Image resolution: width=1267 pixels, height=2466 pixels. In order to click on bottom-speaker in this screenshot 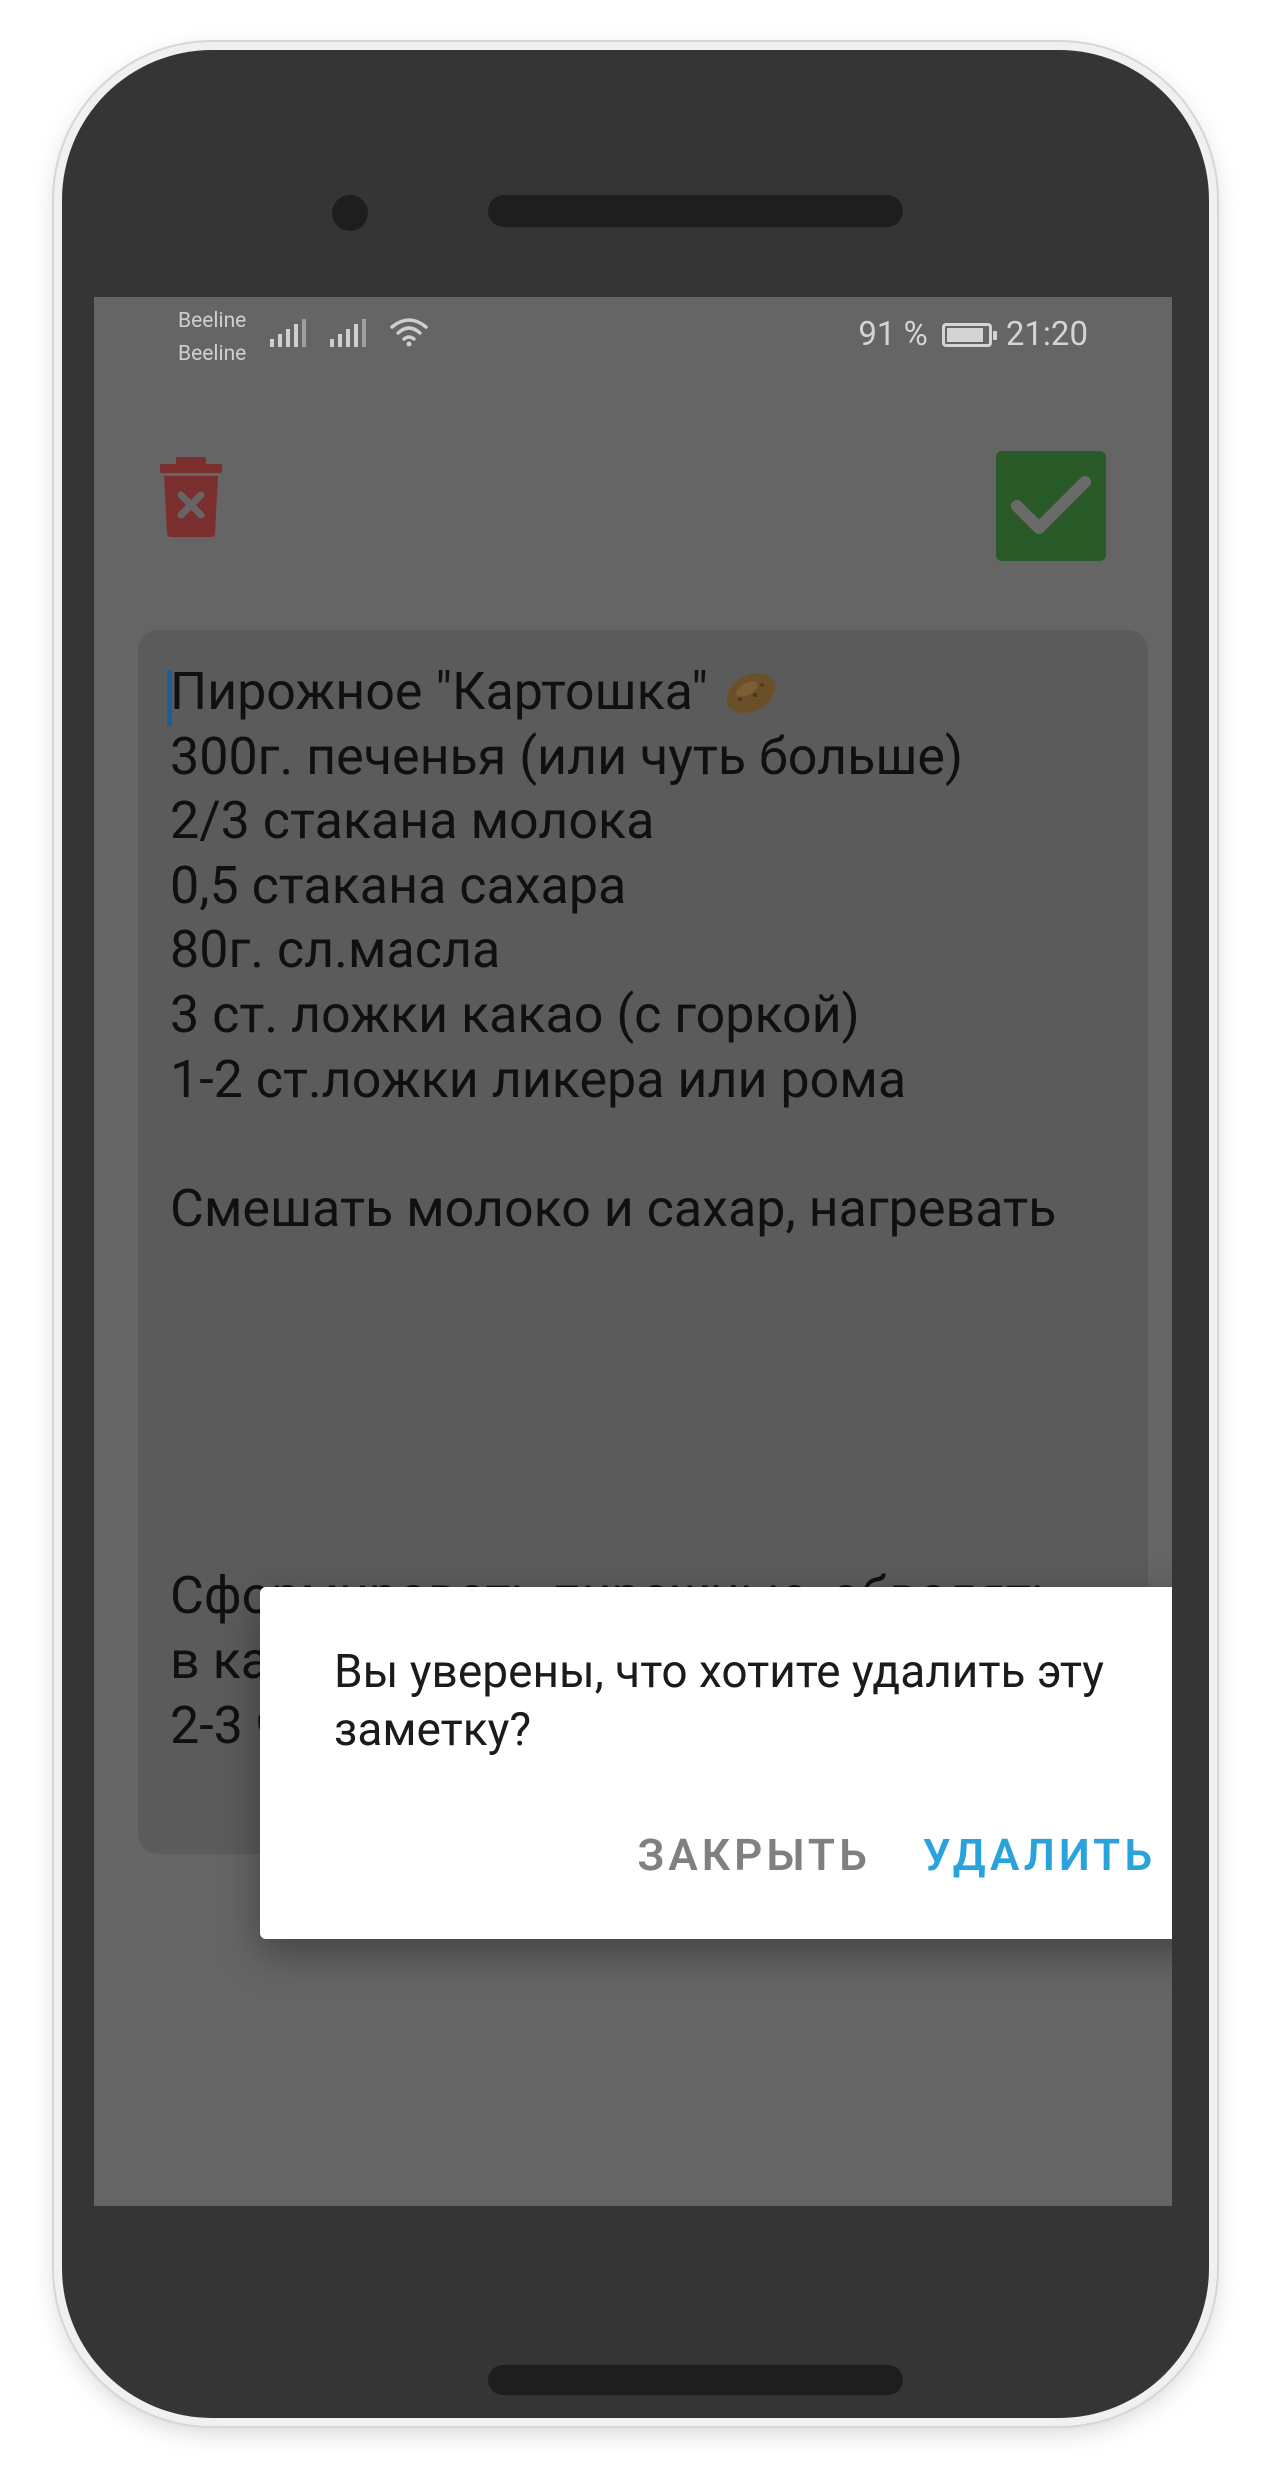, I will do `click(695, 2380)`.